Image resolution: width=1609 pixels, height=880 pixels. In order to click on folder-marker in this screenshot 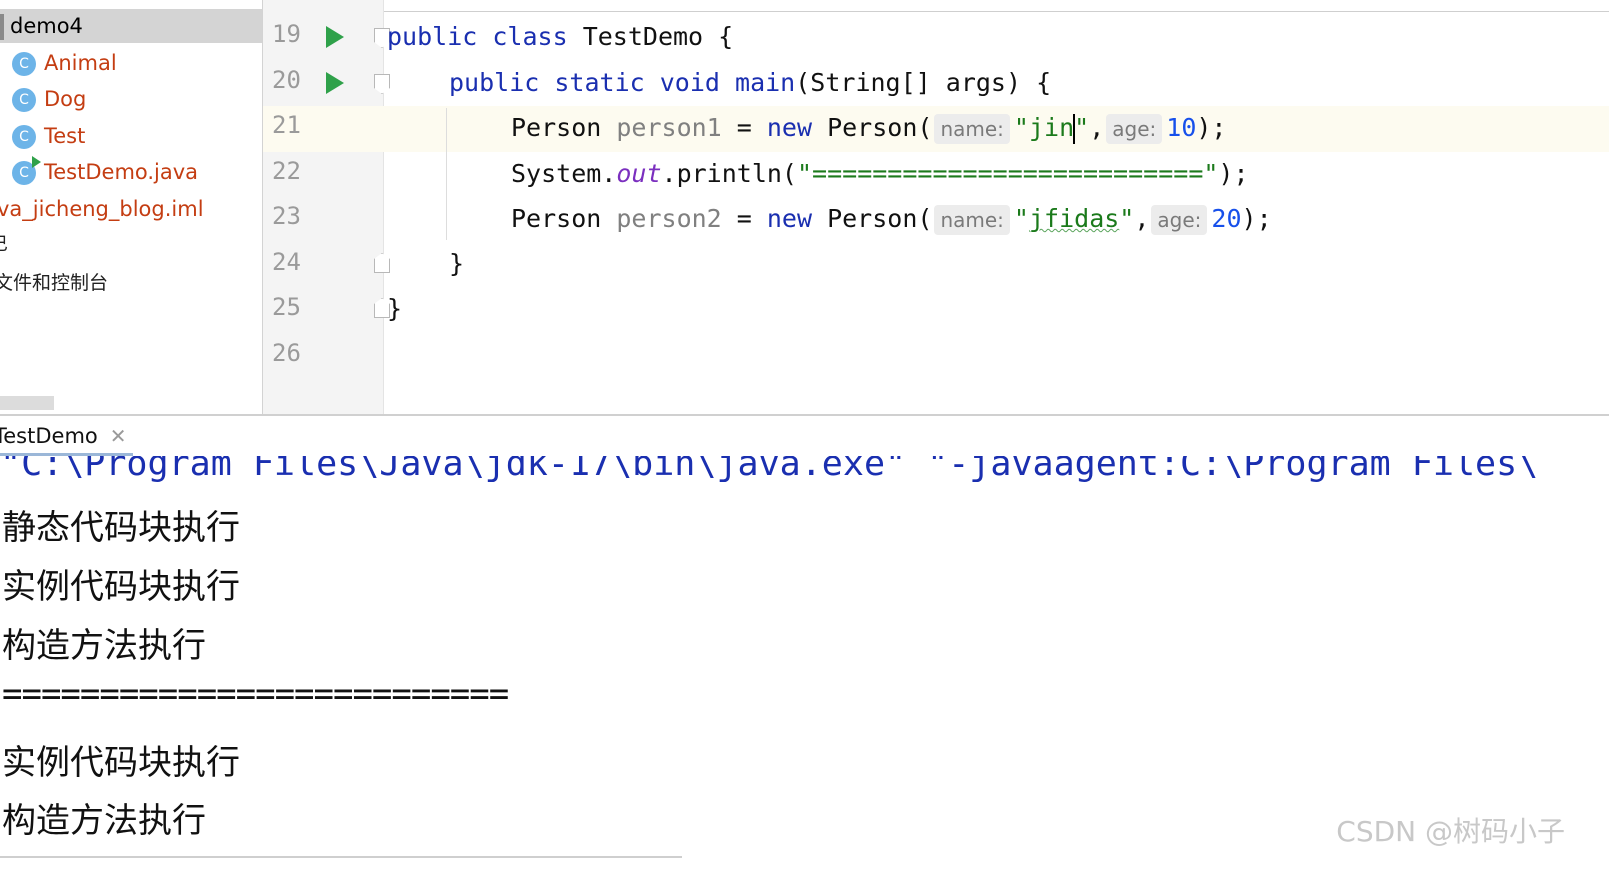, I will do `click(2, 27)`.